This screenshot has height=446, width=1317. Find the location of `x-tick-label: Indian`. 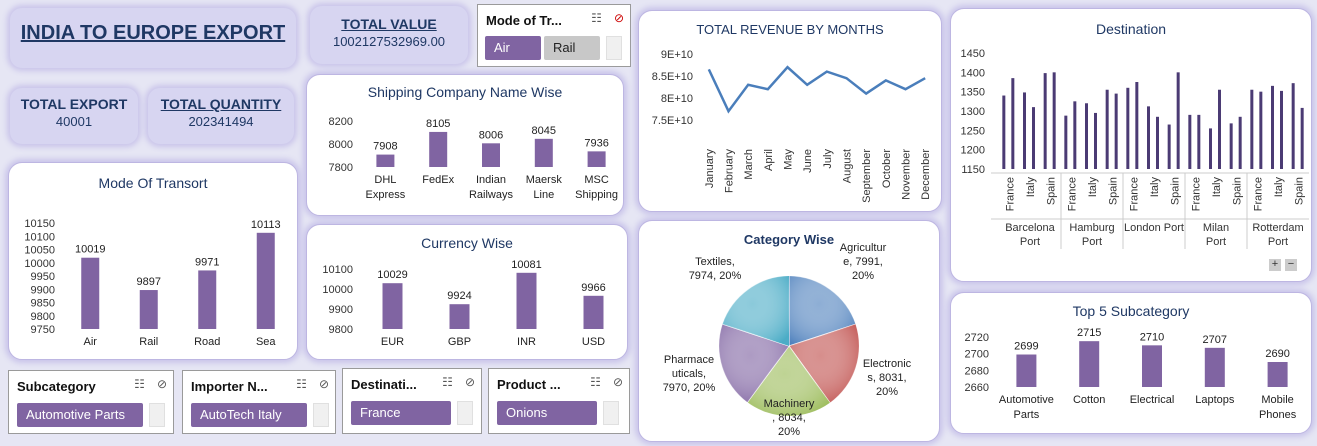

x-tick-label: Indian is located at coordinates (491, 180).